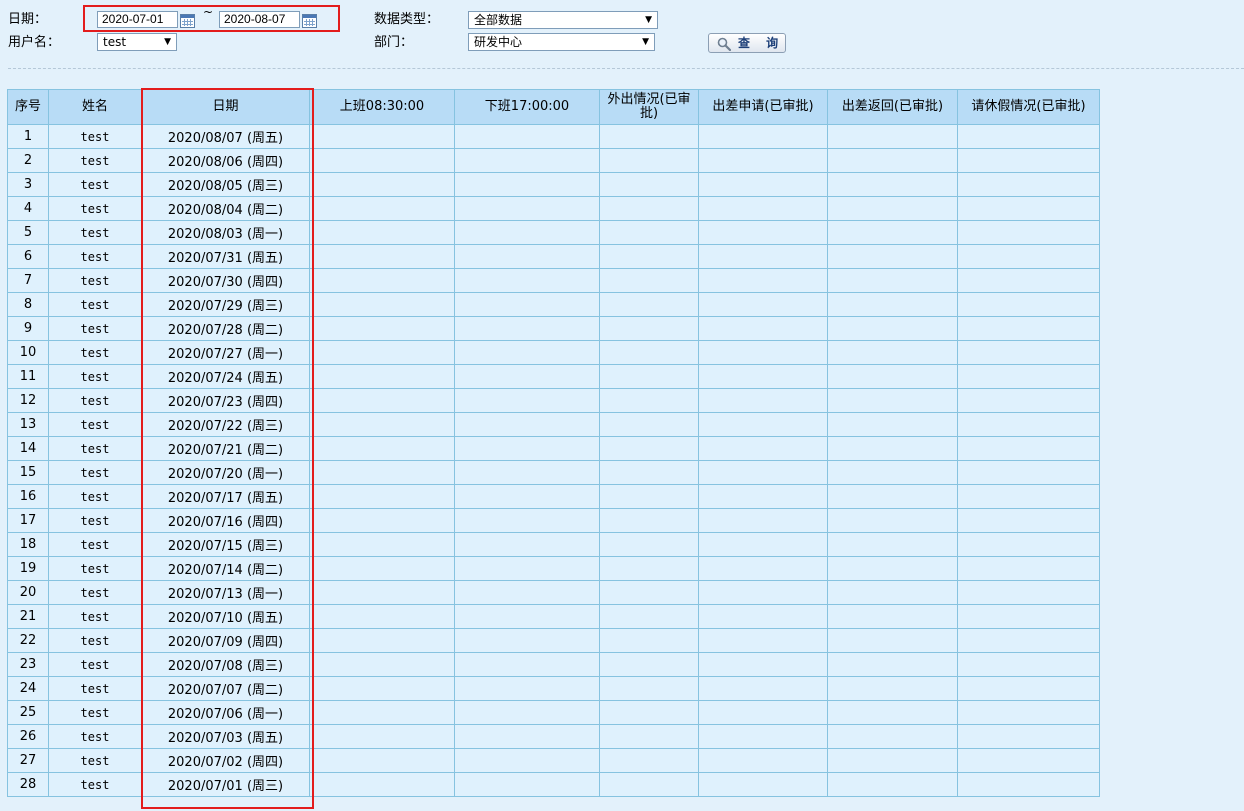 Image resolution: width=1244 pixels, height=811 pixels. I want to click on row-index-cell: 21, so click(28, 616).